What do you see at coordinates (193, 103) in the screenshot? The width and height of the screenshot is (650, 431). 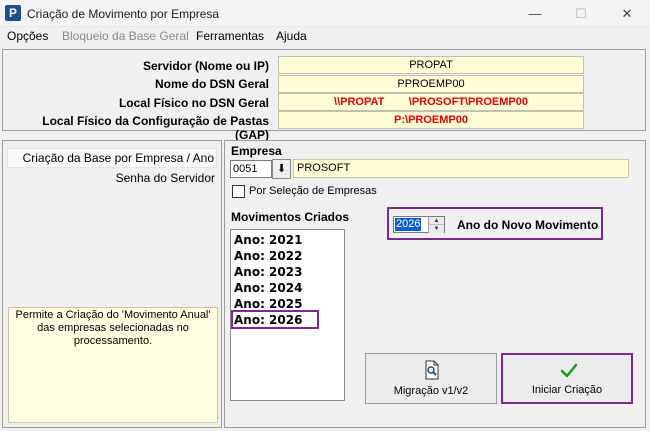 I see `dsn-path-label: Local Físico no DSN Geral` at bounding box center [193, 103].